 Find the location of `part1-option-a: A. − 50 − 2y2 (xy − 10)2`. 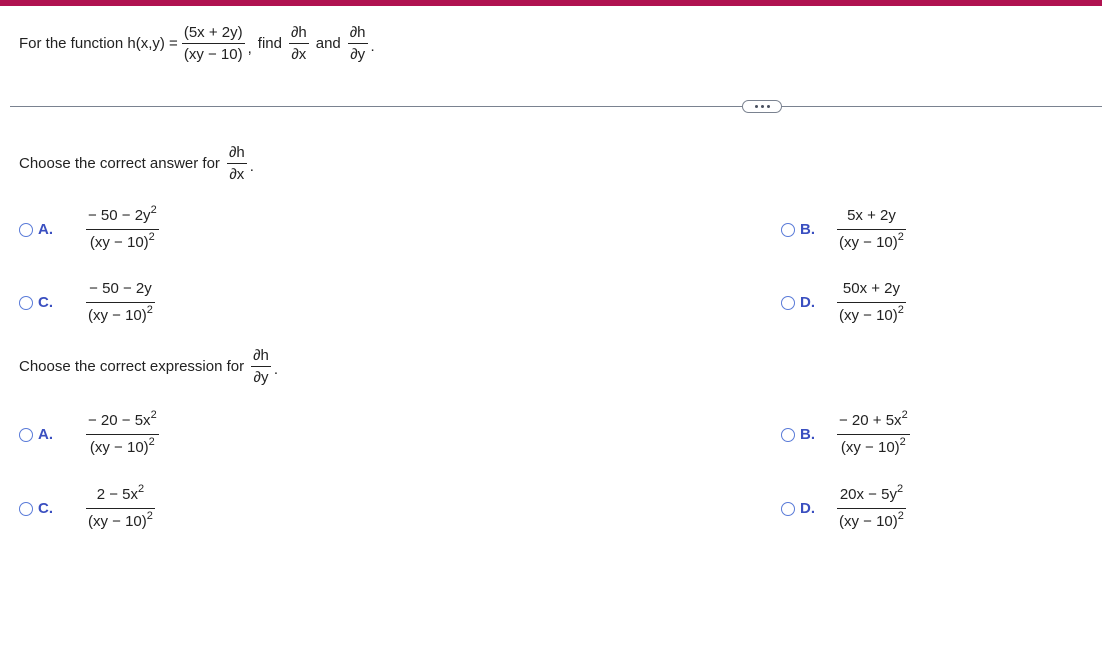

part1-option-a: A. − 50 − 2y2 (xy − 10)2 is located at coordinates (90, 228).